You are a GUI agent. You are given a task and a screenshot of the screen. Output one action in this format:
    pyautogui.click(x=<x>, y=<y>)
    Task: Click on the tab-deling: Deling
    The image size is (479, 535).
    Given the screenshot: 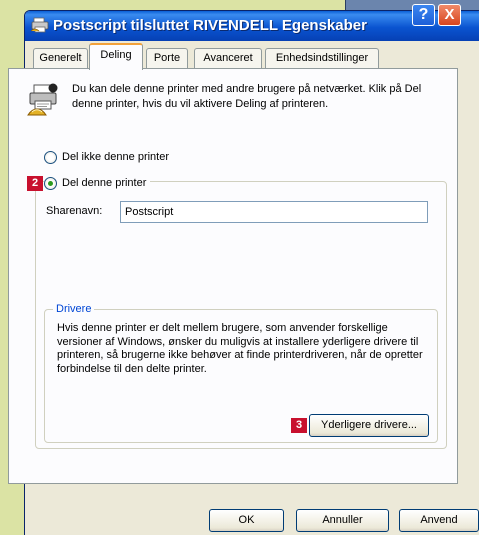 What is the action you would take?
    pyautogui.click(x=116, y=56)
    